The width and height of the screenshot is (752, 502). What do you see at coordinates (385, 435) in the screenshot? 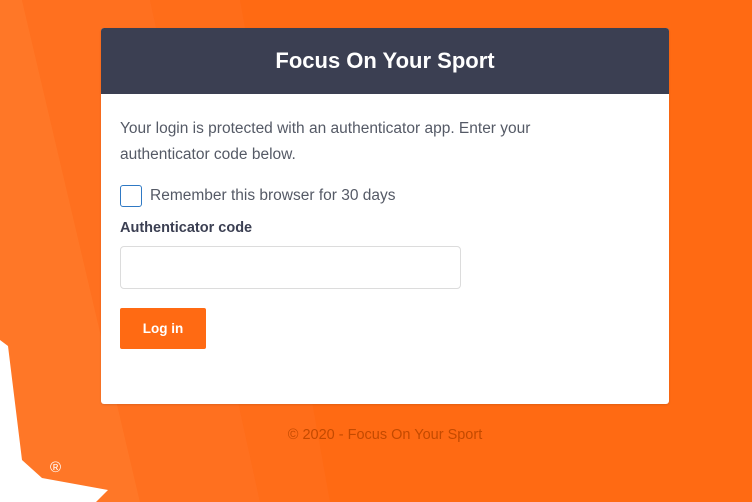
I see `footer-copyright: © 2020 - Focus On Your Sport` at bounding box center [385, 435].